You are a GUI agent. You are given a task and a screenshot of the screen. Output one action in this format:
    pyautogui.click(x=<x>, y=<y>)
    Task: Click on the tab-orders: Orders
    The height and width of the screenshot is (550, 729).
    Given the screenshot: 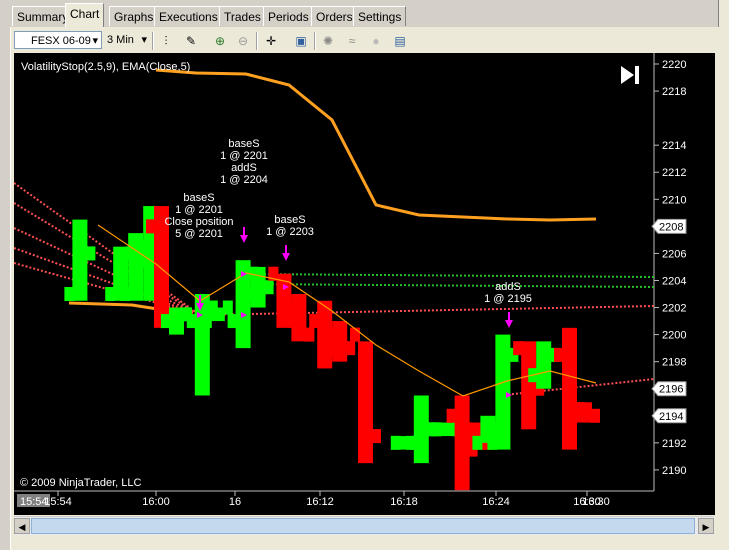 What is the action you would take?
    pyautogui.click(x=334, y=16)
    